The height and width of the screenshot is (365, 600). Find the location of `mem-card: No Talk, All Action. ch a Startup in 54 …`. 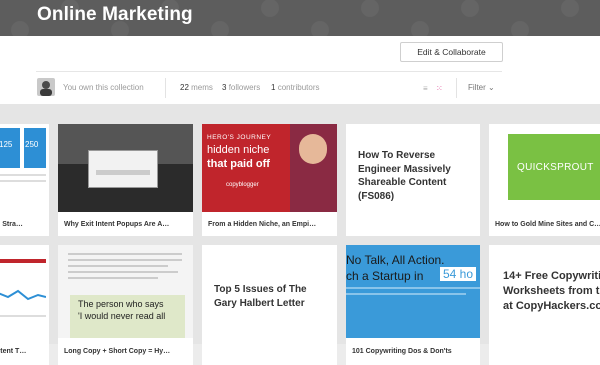

mem-card: No Talk, All Action. ch a Startup in 54 … is located at coordinates (413, 305).